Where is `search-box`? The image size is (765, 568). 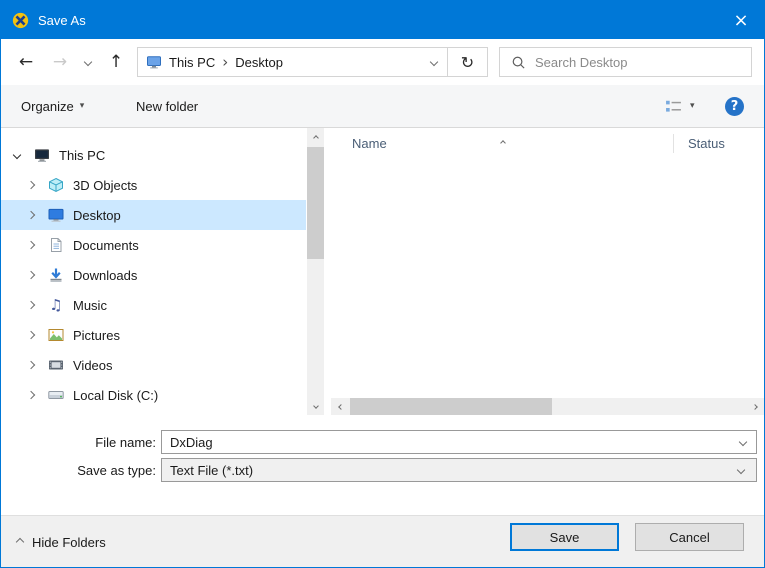
search-box is located at coordinates (625, 62).